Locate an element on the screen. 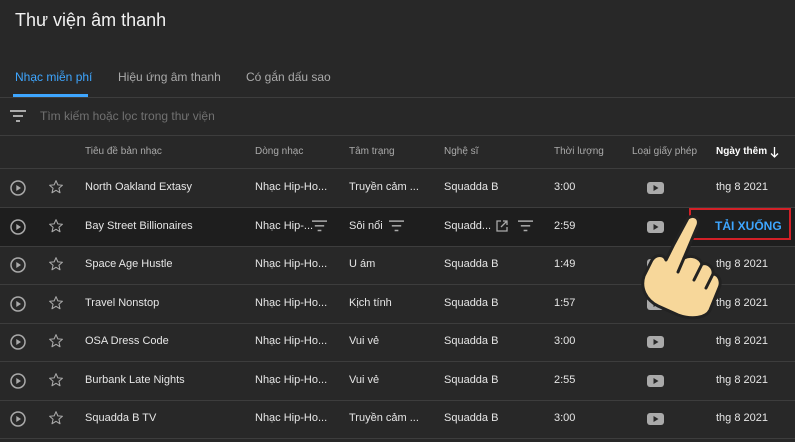 The image size is (795, 442). track-title: OSA Dress Code is located at coordinates (167, 341).